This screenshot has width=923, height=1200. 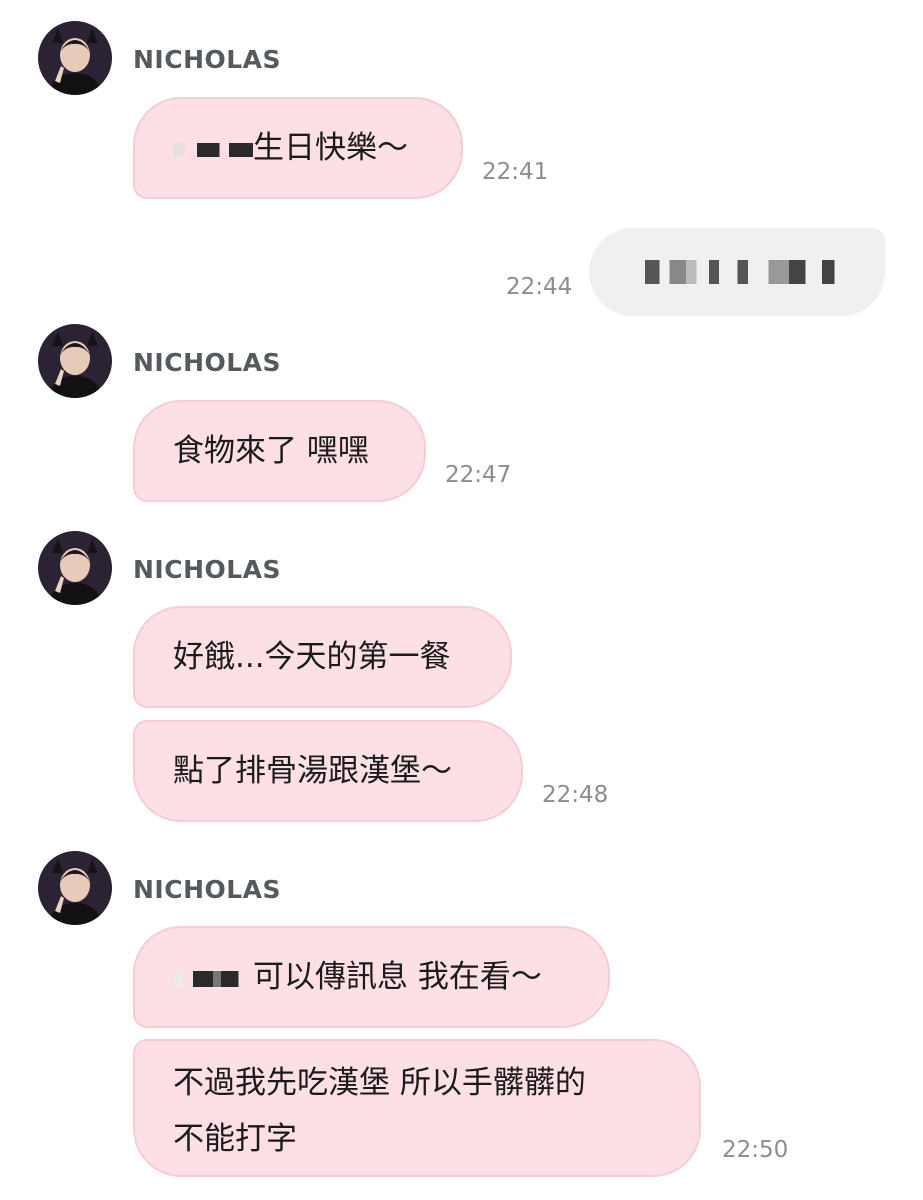 I want to click on message-time: 22:48, so click(x=575, y=795).